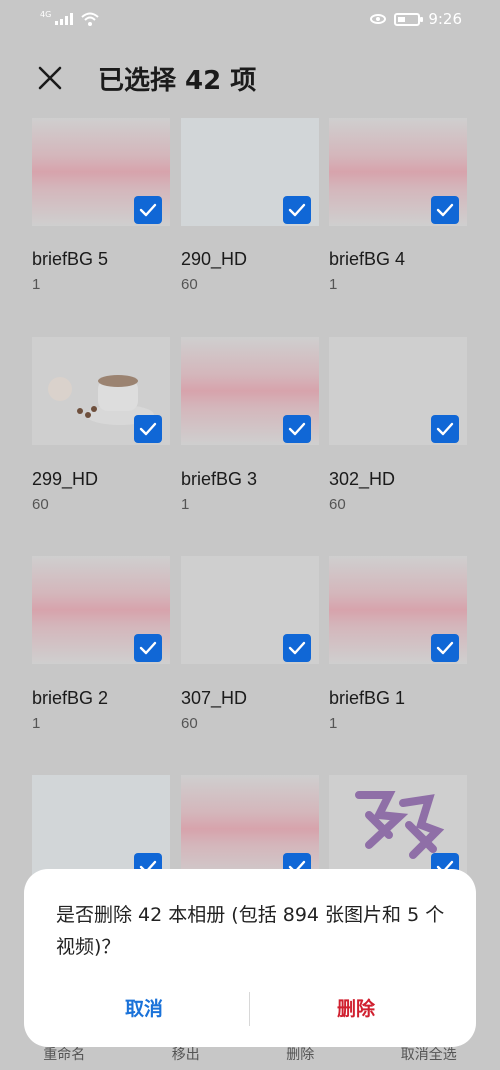 This screenshot has width=500, height=1070. What do you see at coordinates (144, 1009) in the screenshot?
I see `cancel-button: 取消` at bounding box center [144, 1009].